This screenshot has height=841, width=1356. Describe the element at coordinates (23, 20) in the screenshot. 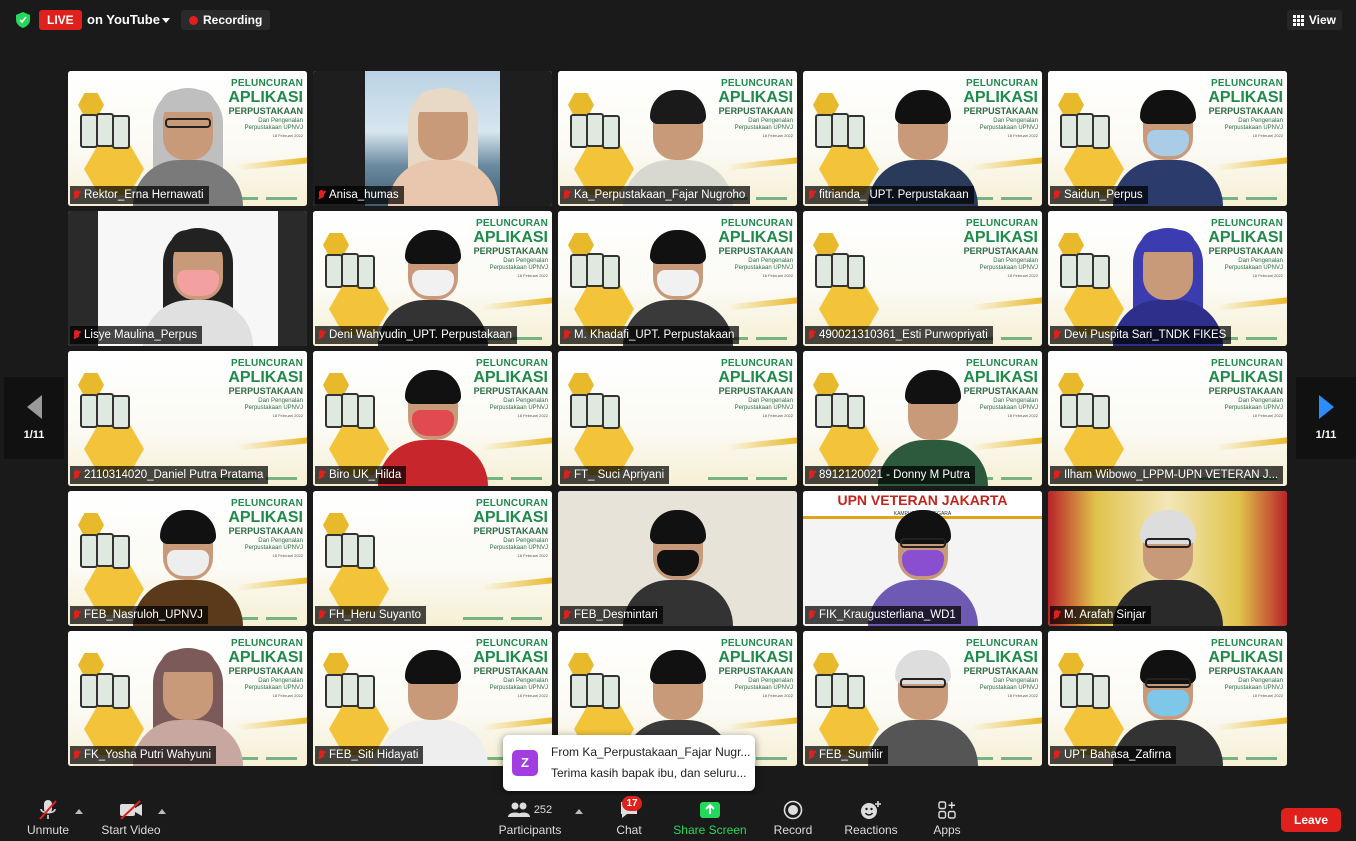

I see `shield-icon` at that location.